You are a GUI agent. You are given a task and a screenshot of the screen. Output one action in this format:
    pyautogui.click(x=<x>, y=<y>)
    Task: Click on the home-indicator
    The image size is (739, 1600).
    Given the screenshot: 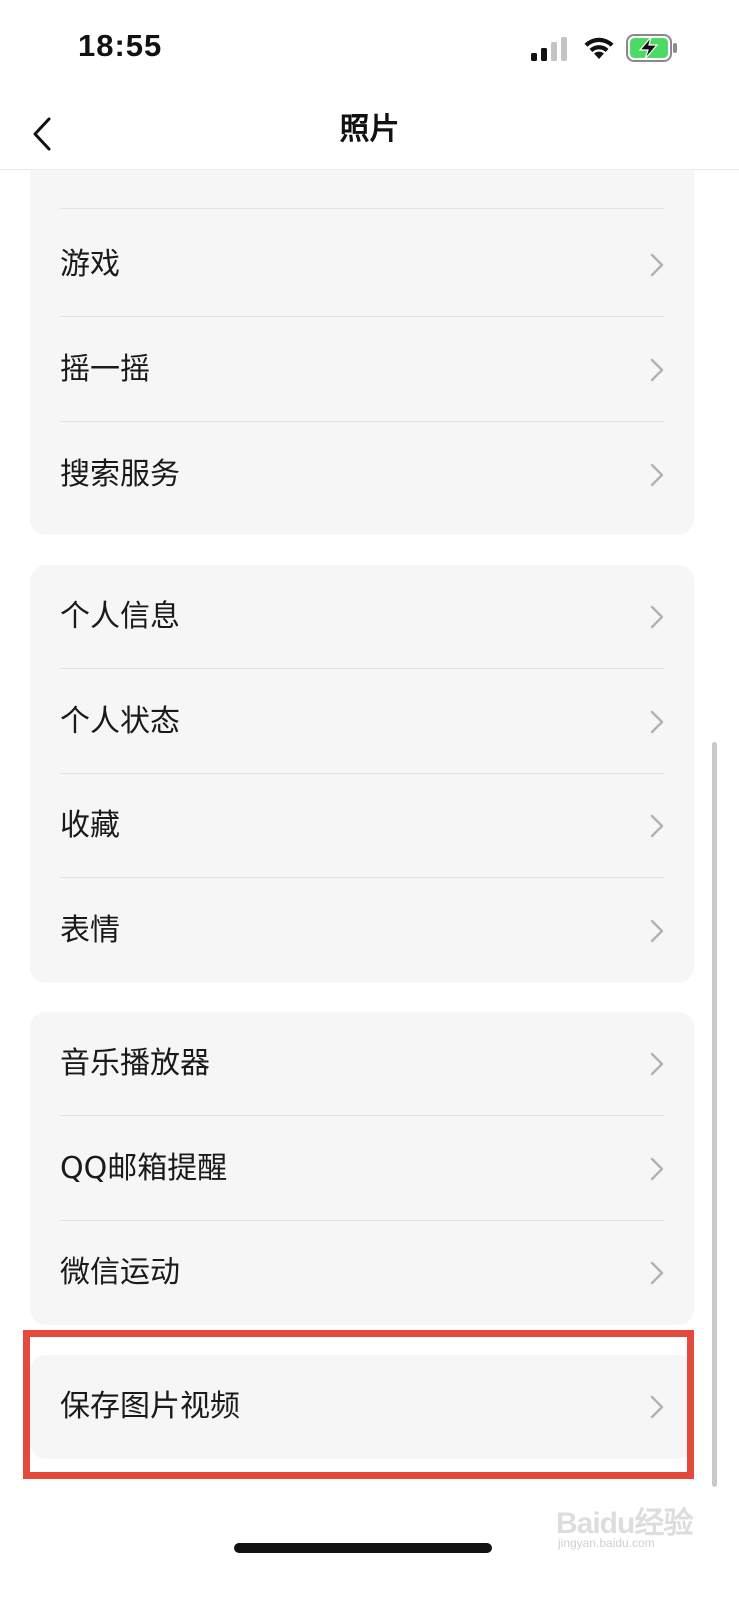 What is the action you would take?
    pyautogui.click(x=363, y=1548)
    